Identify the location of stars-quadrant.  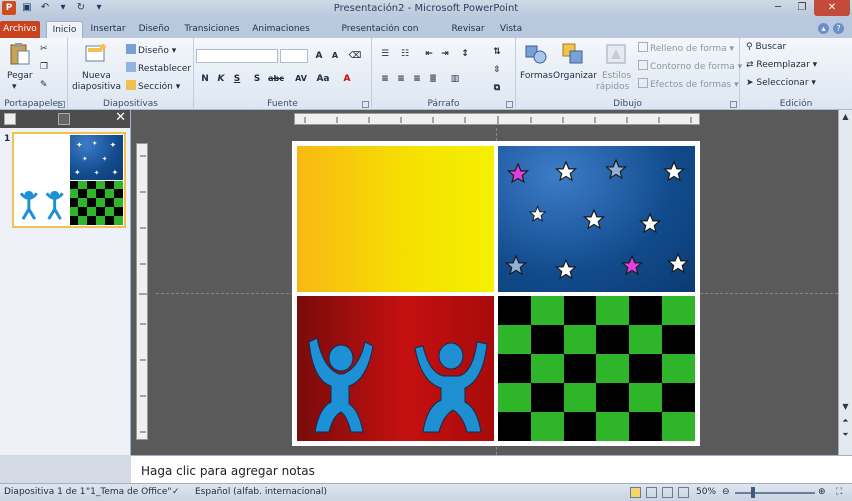
(596, 219).